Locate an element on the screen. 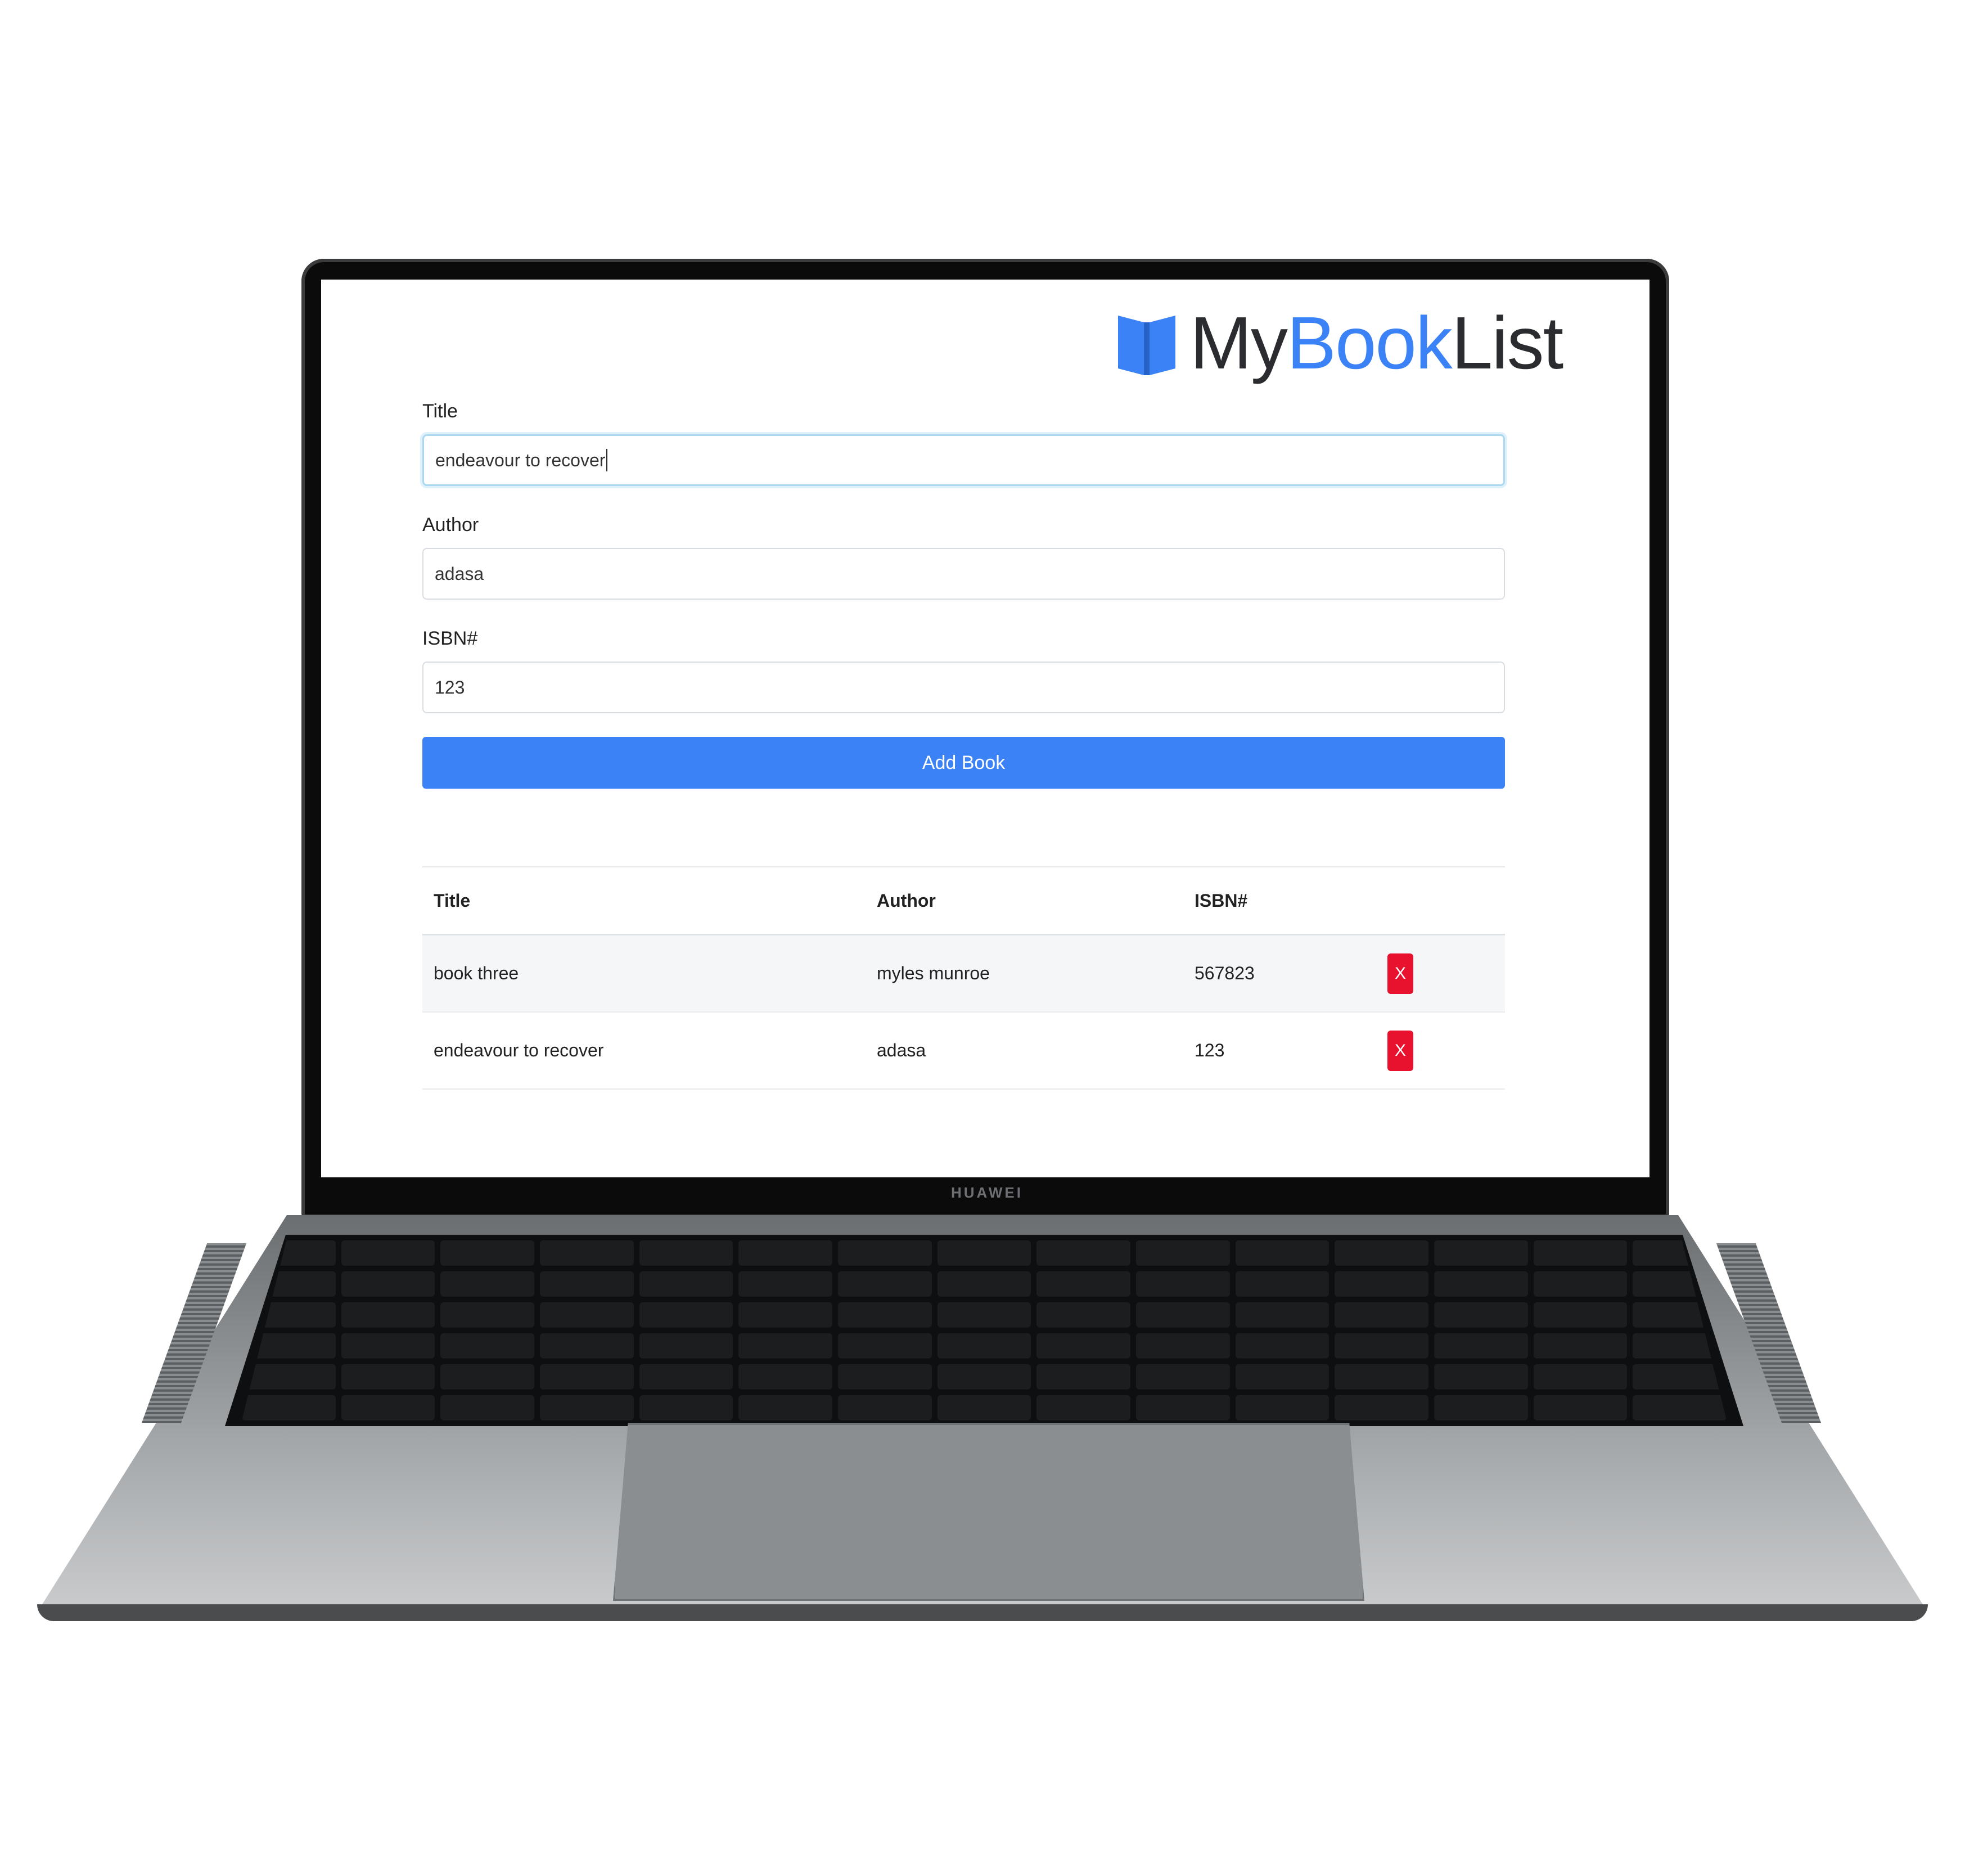  author-input-value: adasa is located at coordinates (459, 573).